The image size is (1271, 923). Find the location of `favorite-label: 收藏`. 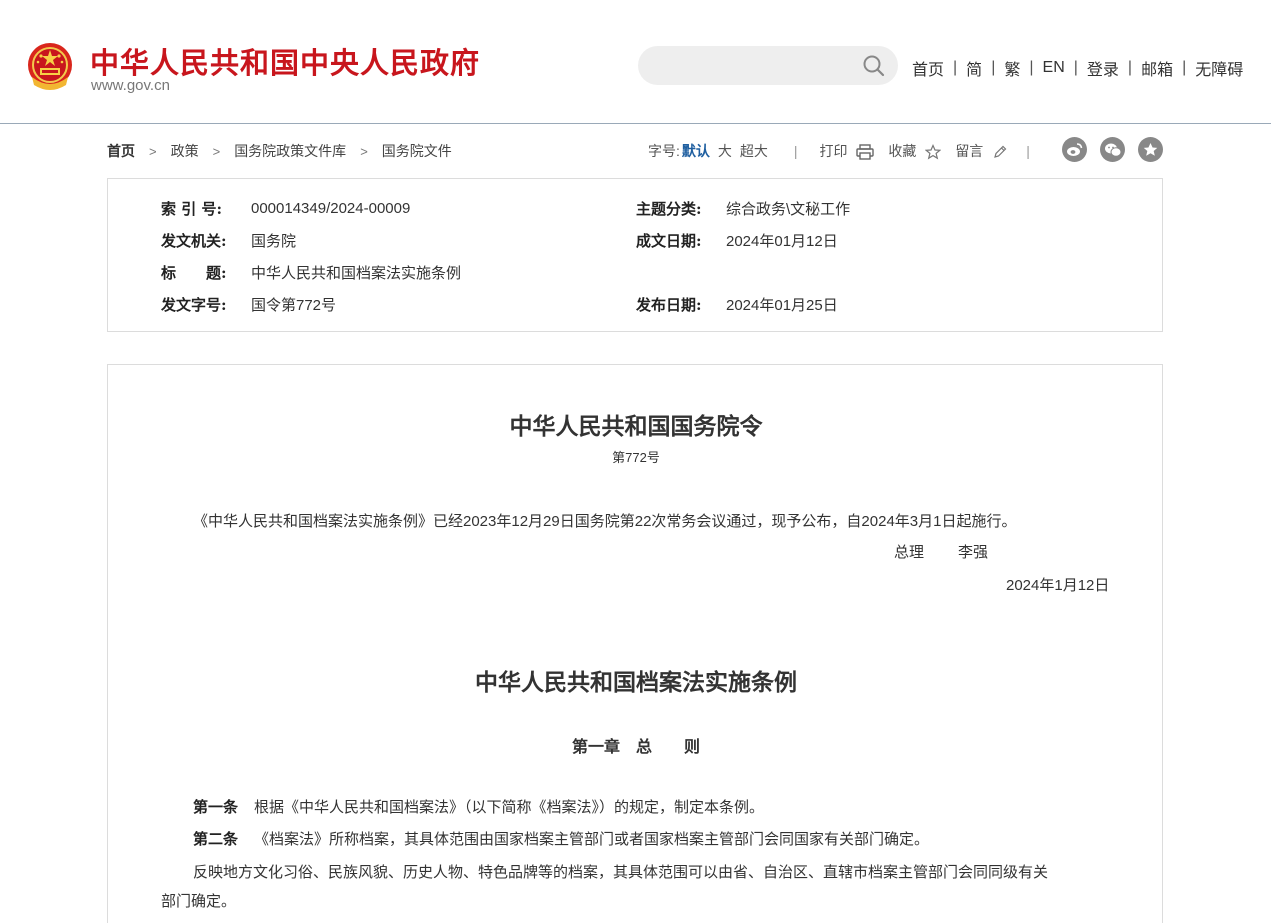

favorite-label: 收藏 is located at coordinates (902, 151).